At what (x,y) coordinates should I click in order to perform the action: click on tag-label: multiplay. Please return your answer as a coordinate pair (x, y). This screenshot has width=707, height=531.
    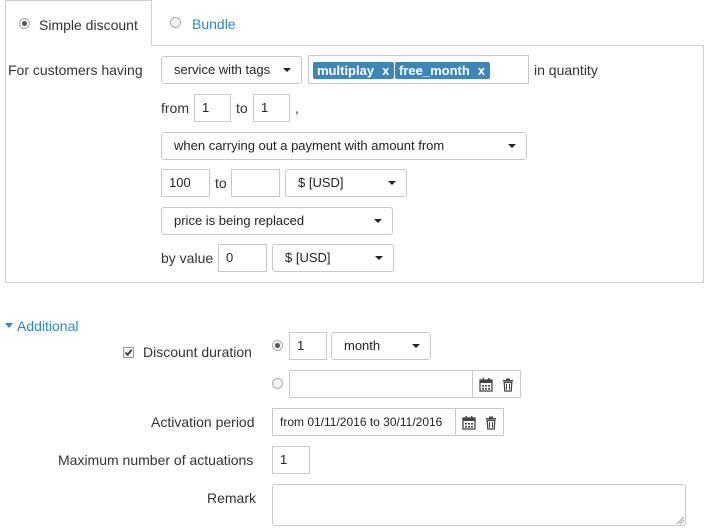
    Looking at the image, I should click on (346, 70).